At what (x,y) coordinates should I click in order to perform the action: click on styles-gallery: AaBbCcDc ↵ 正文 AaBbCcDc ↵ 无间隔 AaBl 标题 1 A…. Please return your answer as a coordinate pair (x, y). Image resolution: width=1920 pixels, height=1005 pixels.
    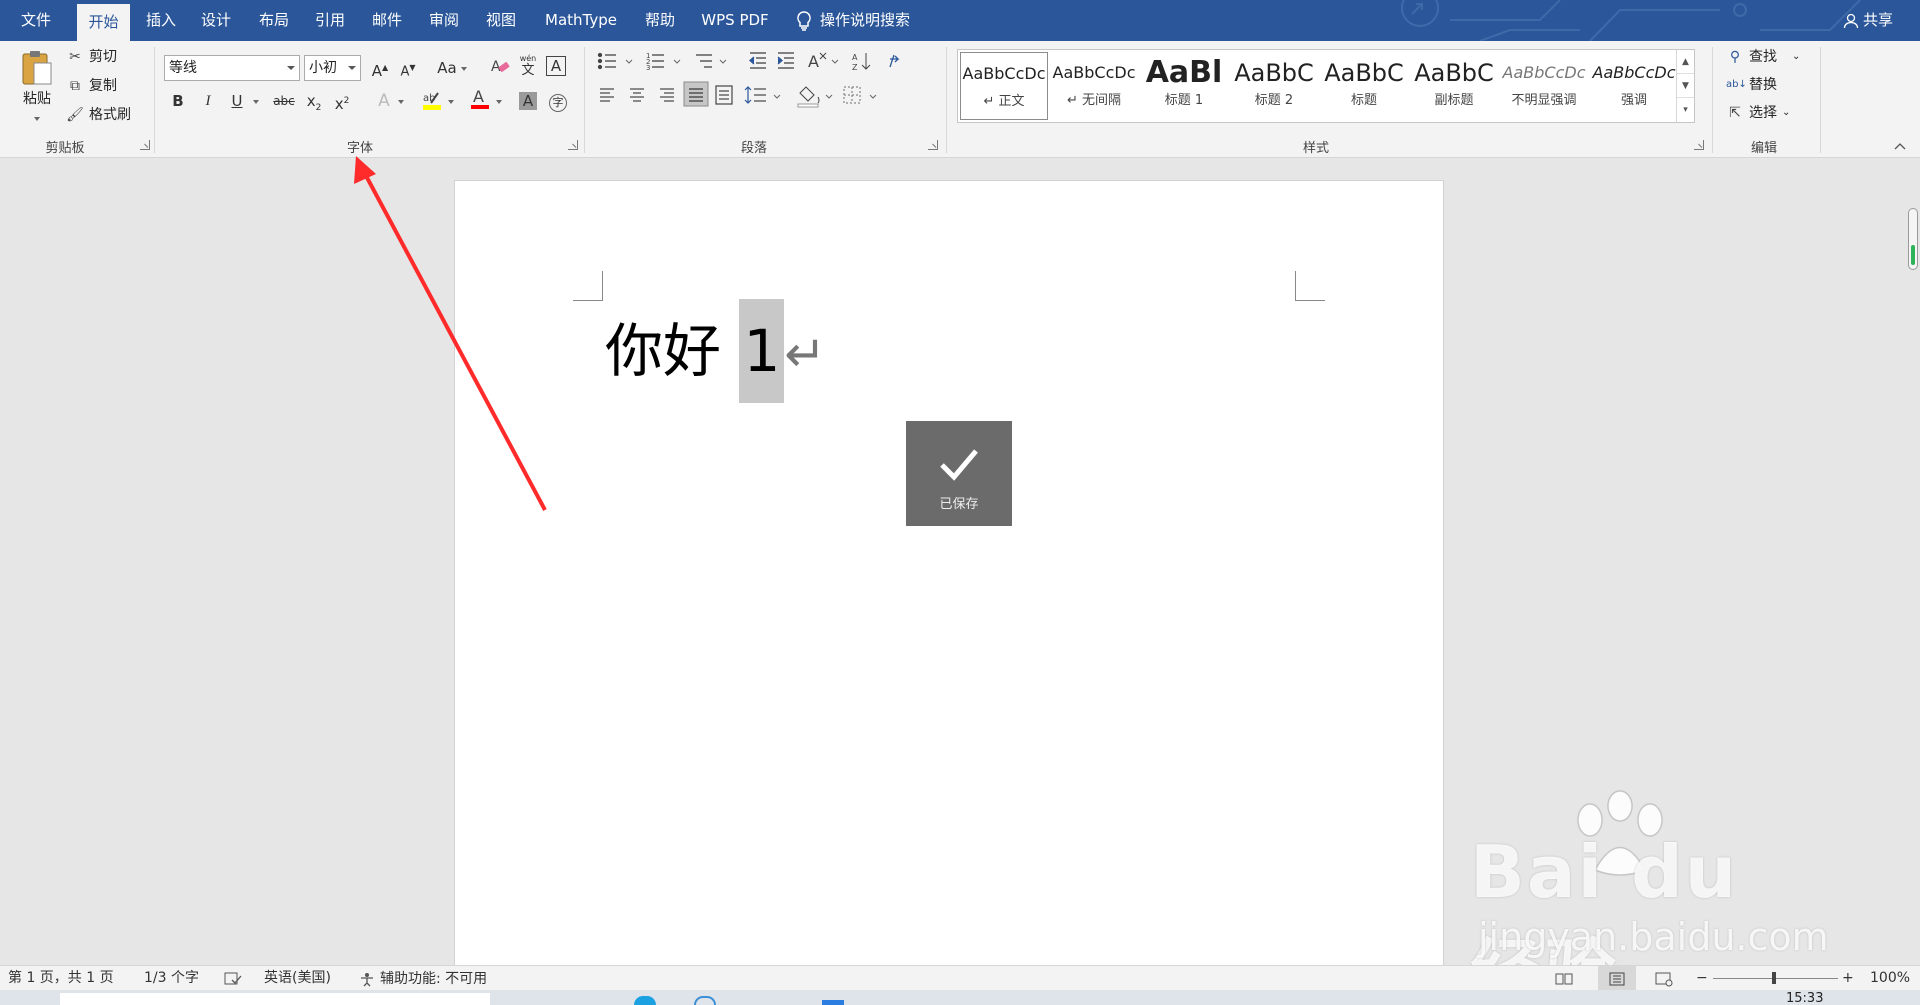
    Looking at the image, I should click on (1326, 86).